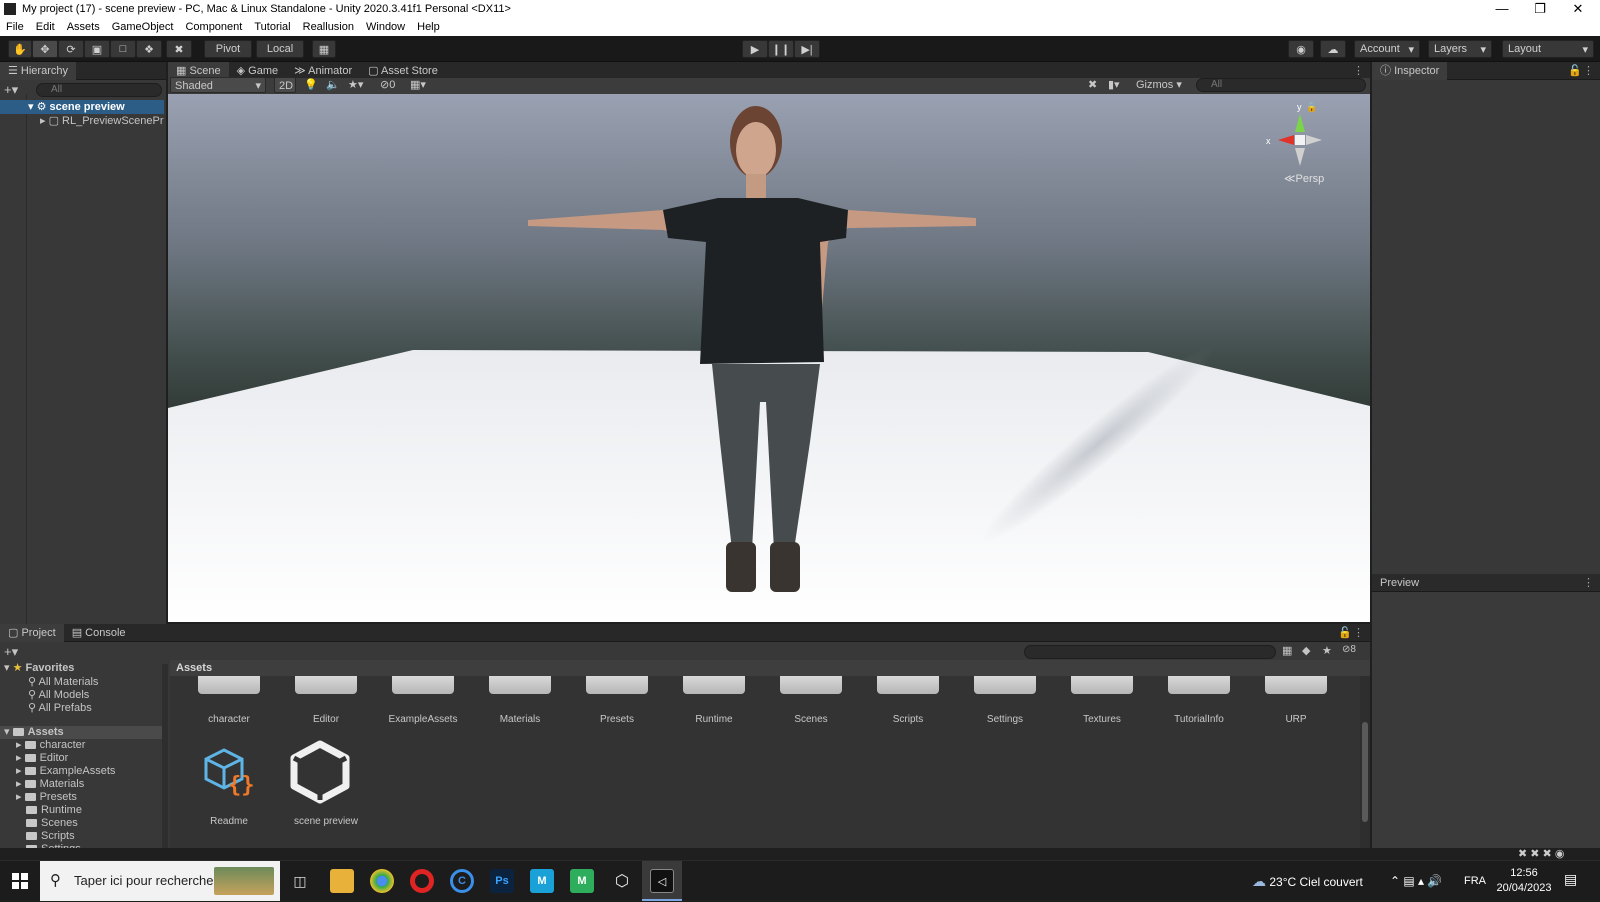 The image size is (1600, 902). I want to click on project-add-button: +▾, so click(11, 652).